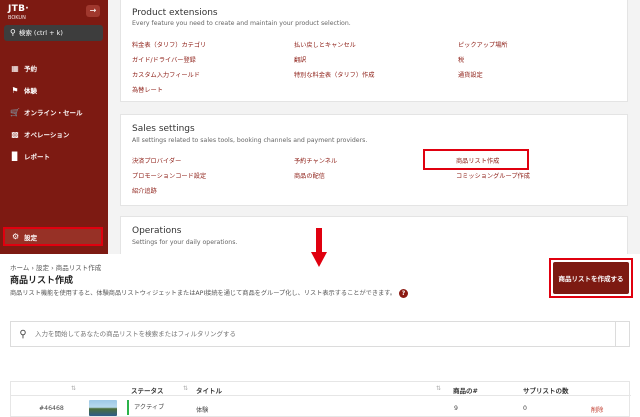  Describe the element at coordinates (325, 44) in the screenshot. I see `link-refunds-cancellation: 払い戻しとキャンセル` at that location.